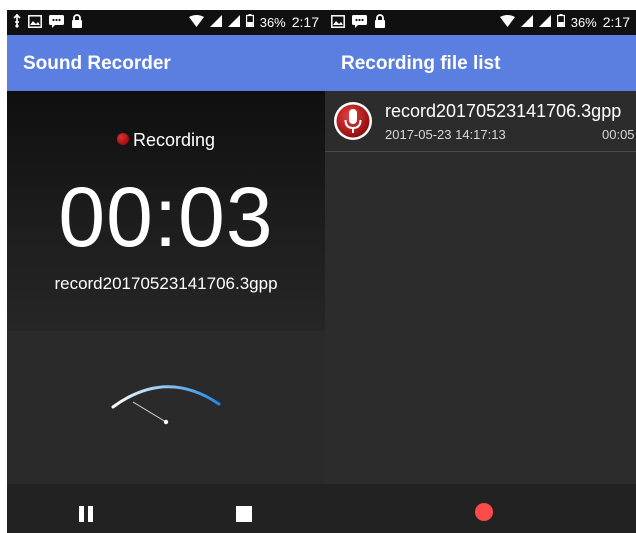 The width and height of the screenshot is (636, 533). Describe the element at coordinates (445, 134) in the screenshot. I see `recording-date: 2017-05-23 14:17:13` at that location.